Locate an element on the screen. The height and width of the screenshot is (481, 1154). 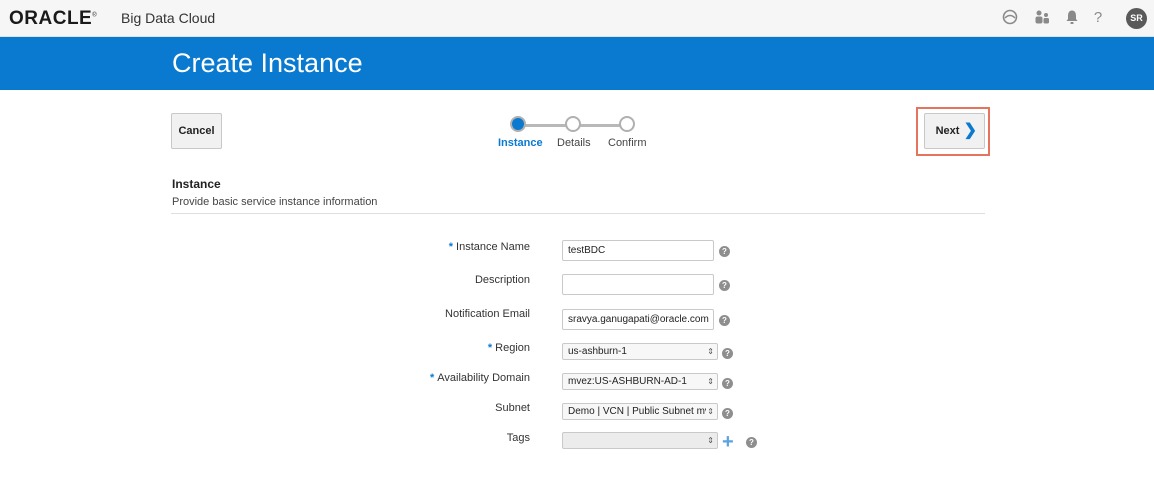
section-title: Instance is located at coordinates (196, 184).